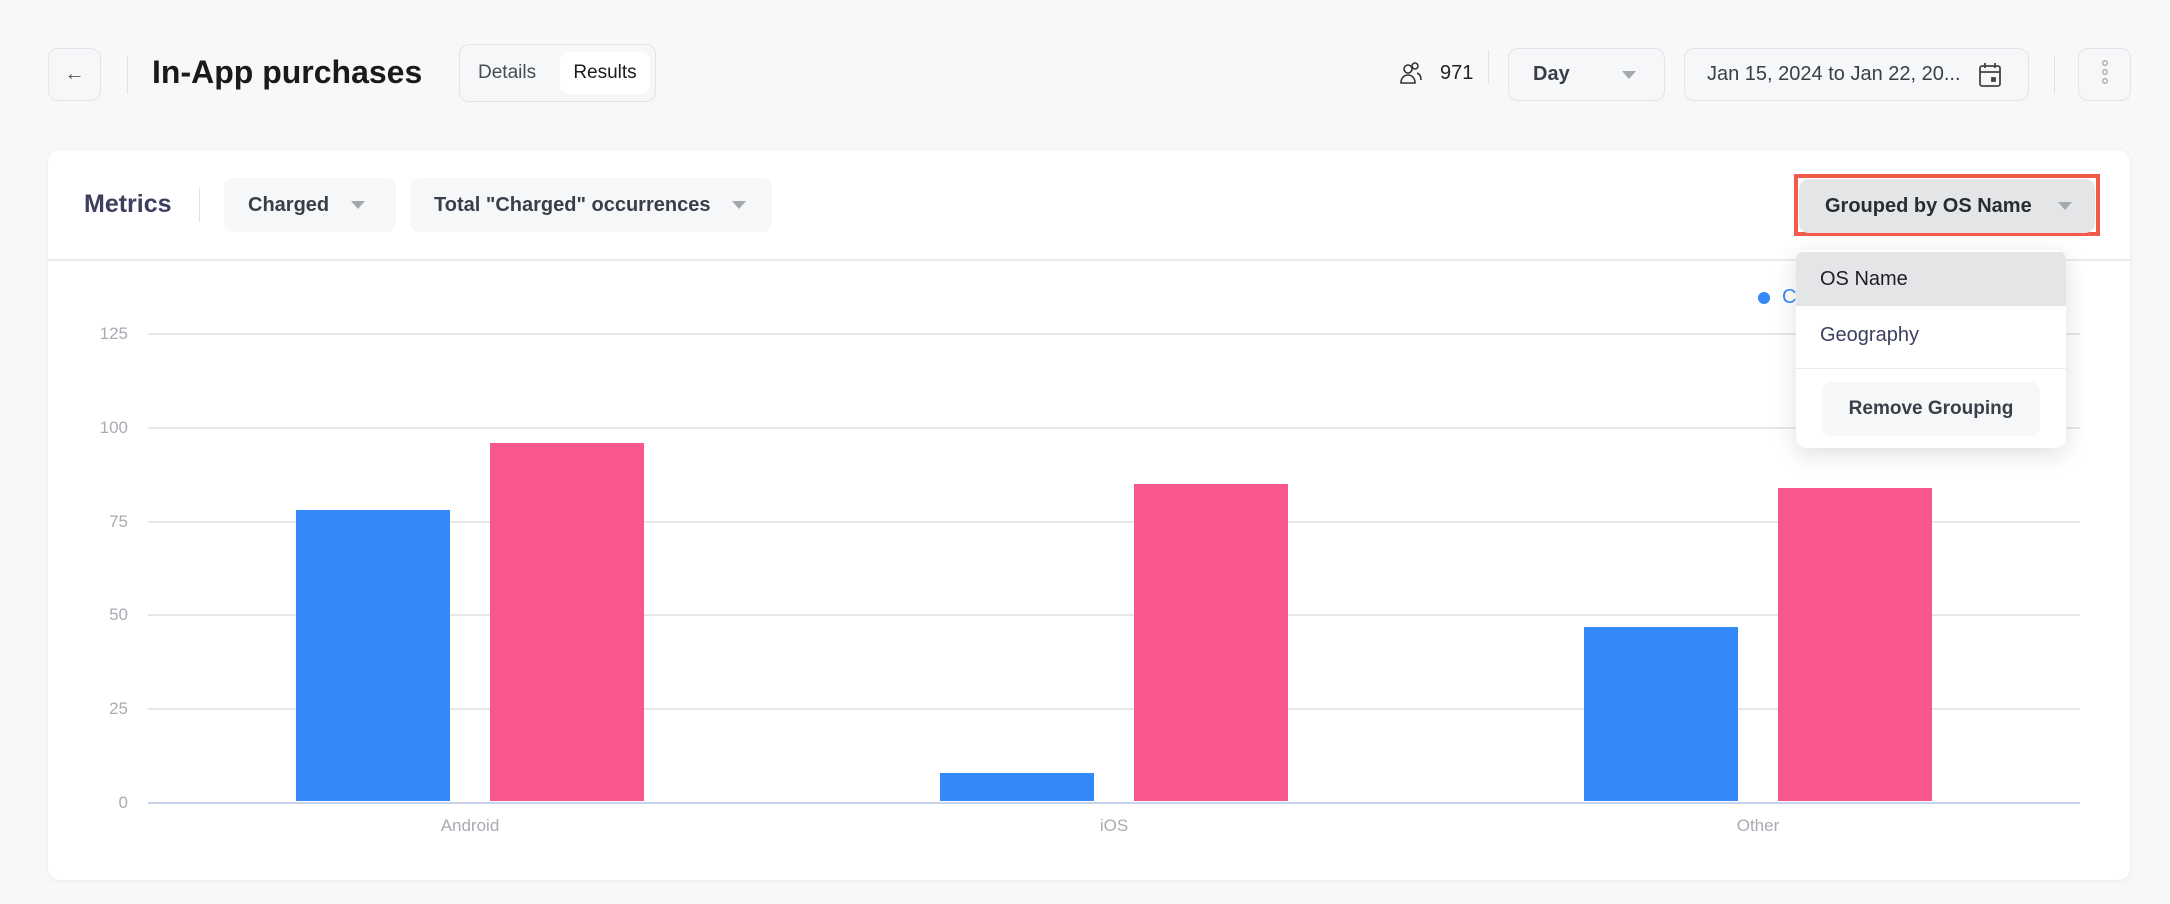 This screenshot has height=904, width=2170. Describe the element at coordinates (1114, 825) in the screenshot. I see `x-tick-label: iOS` at that location.